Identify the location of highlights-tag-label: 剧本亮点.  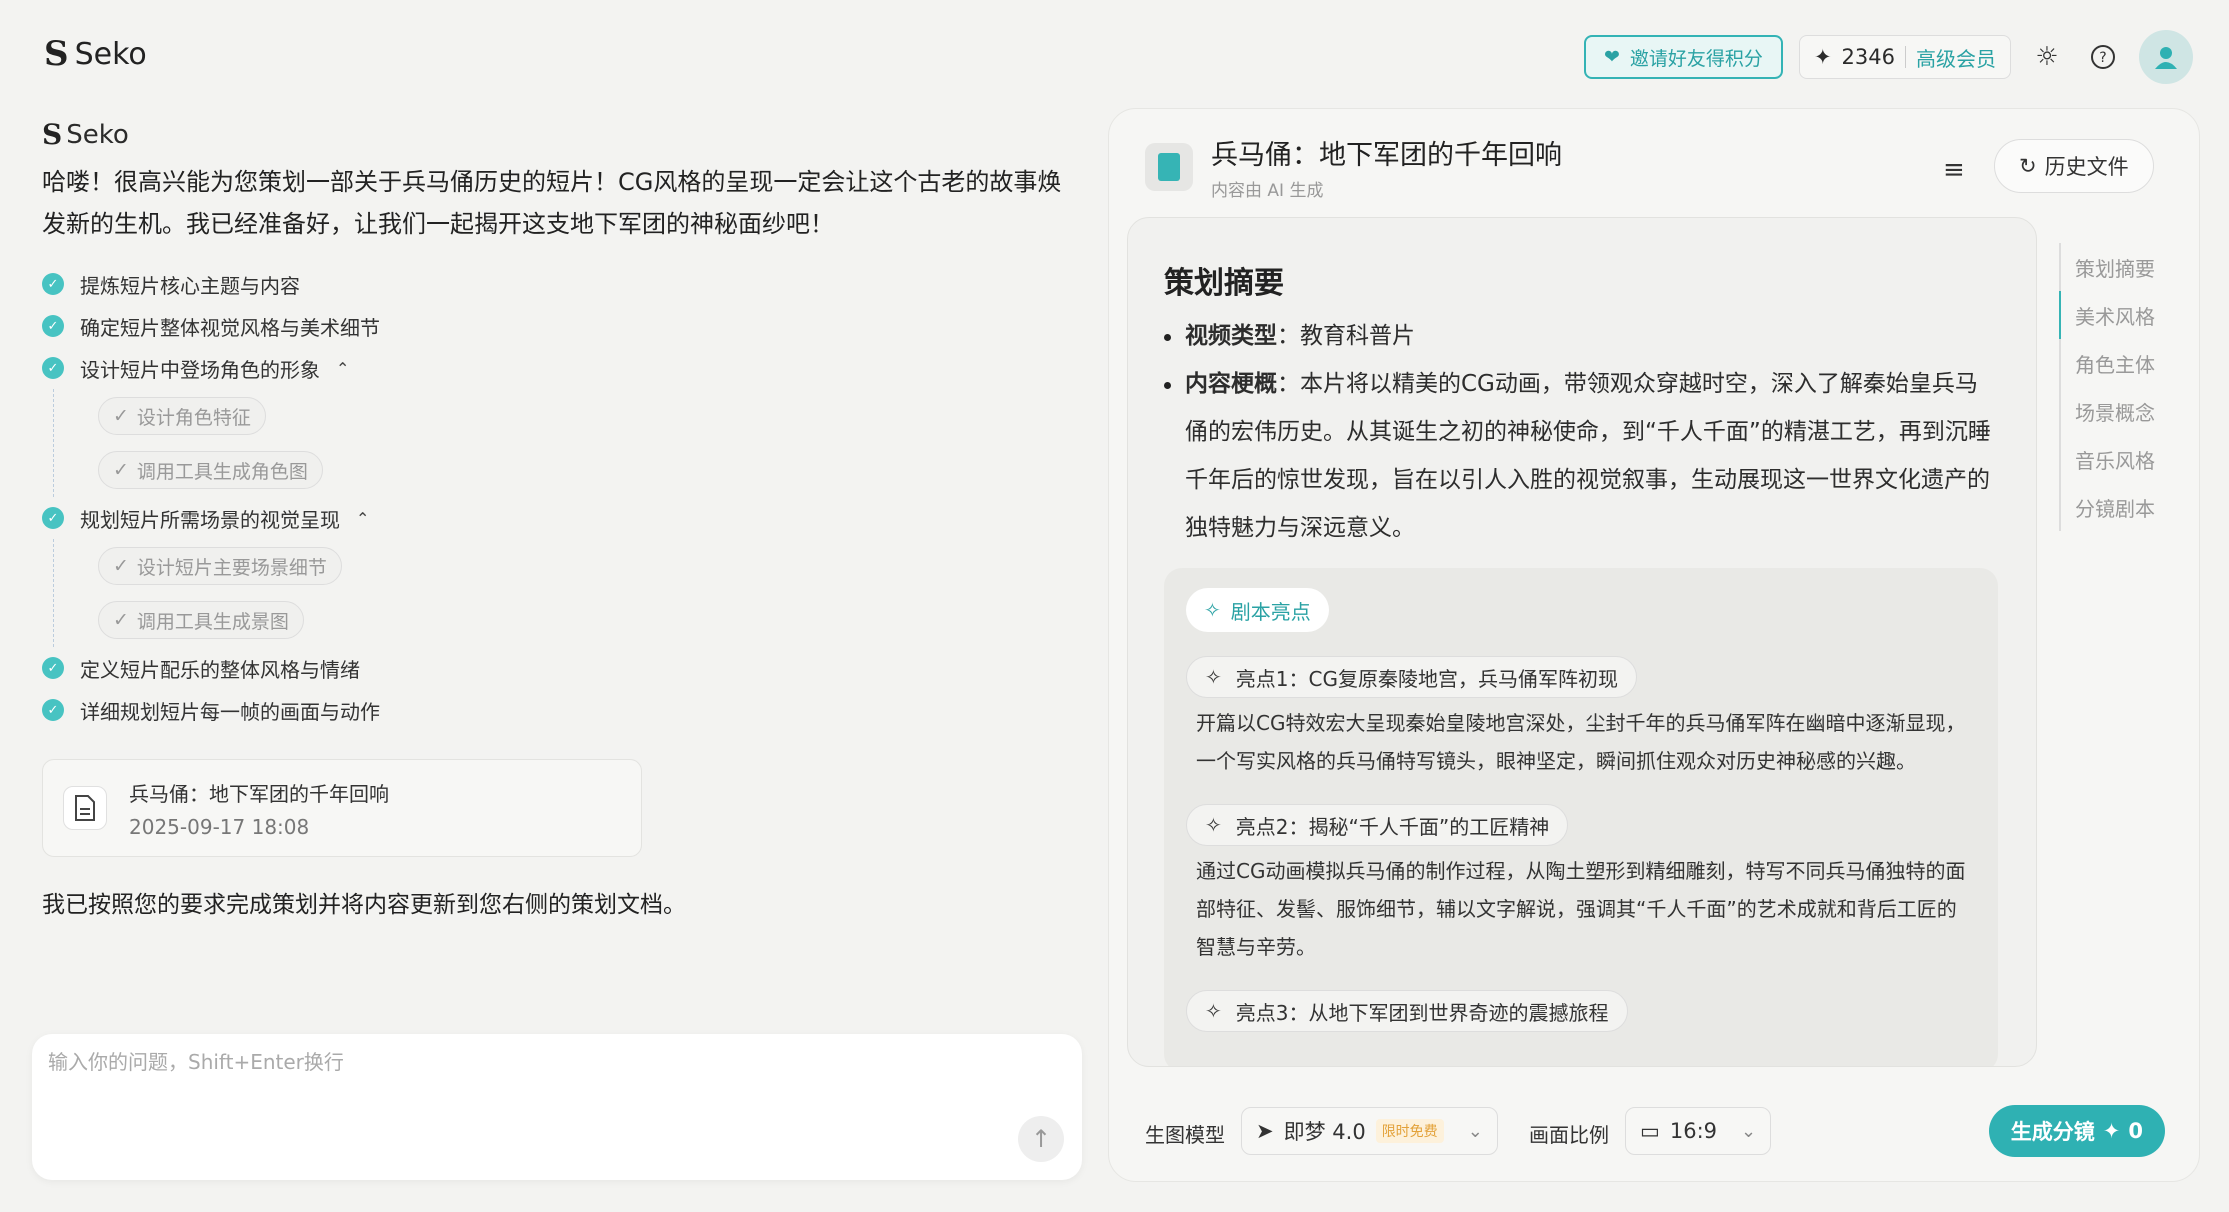
(1270, 611).